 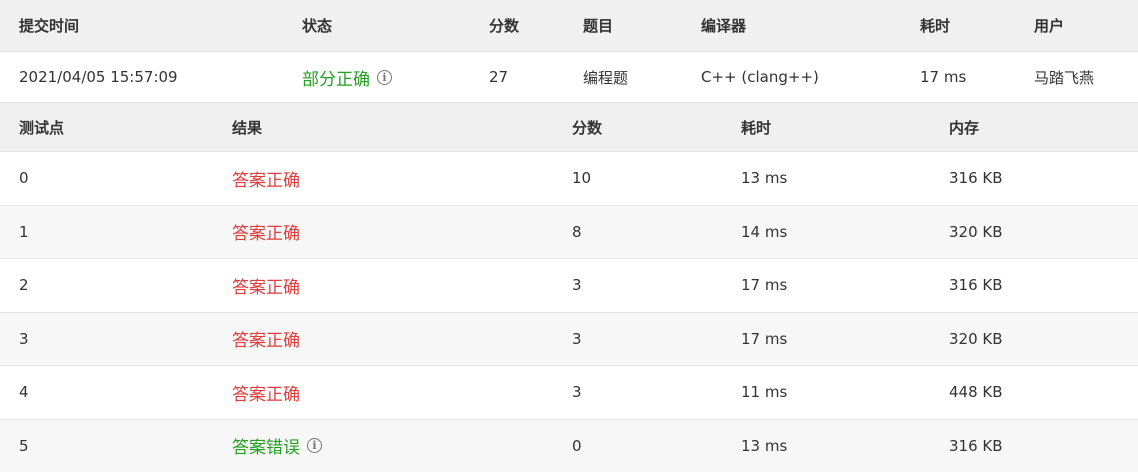 I want to click on case-id: 1, so click(x=24, y=232).